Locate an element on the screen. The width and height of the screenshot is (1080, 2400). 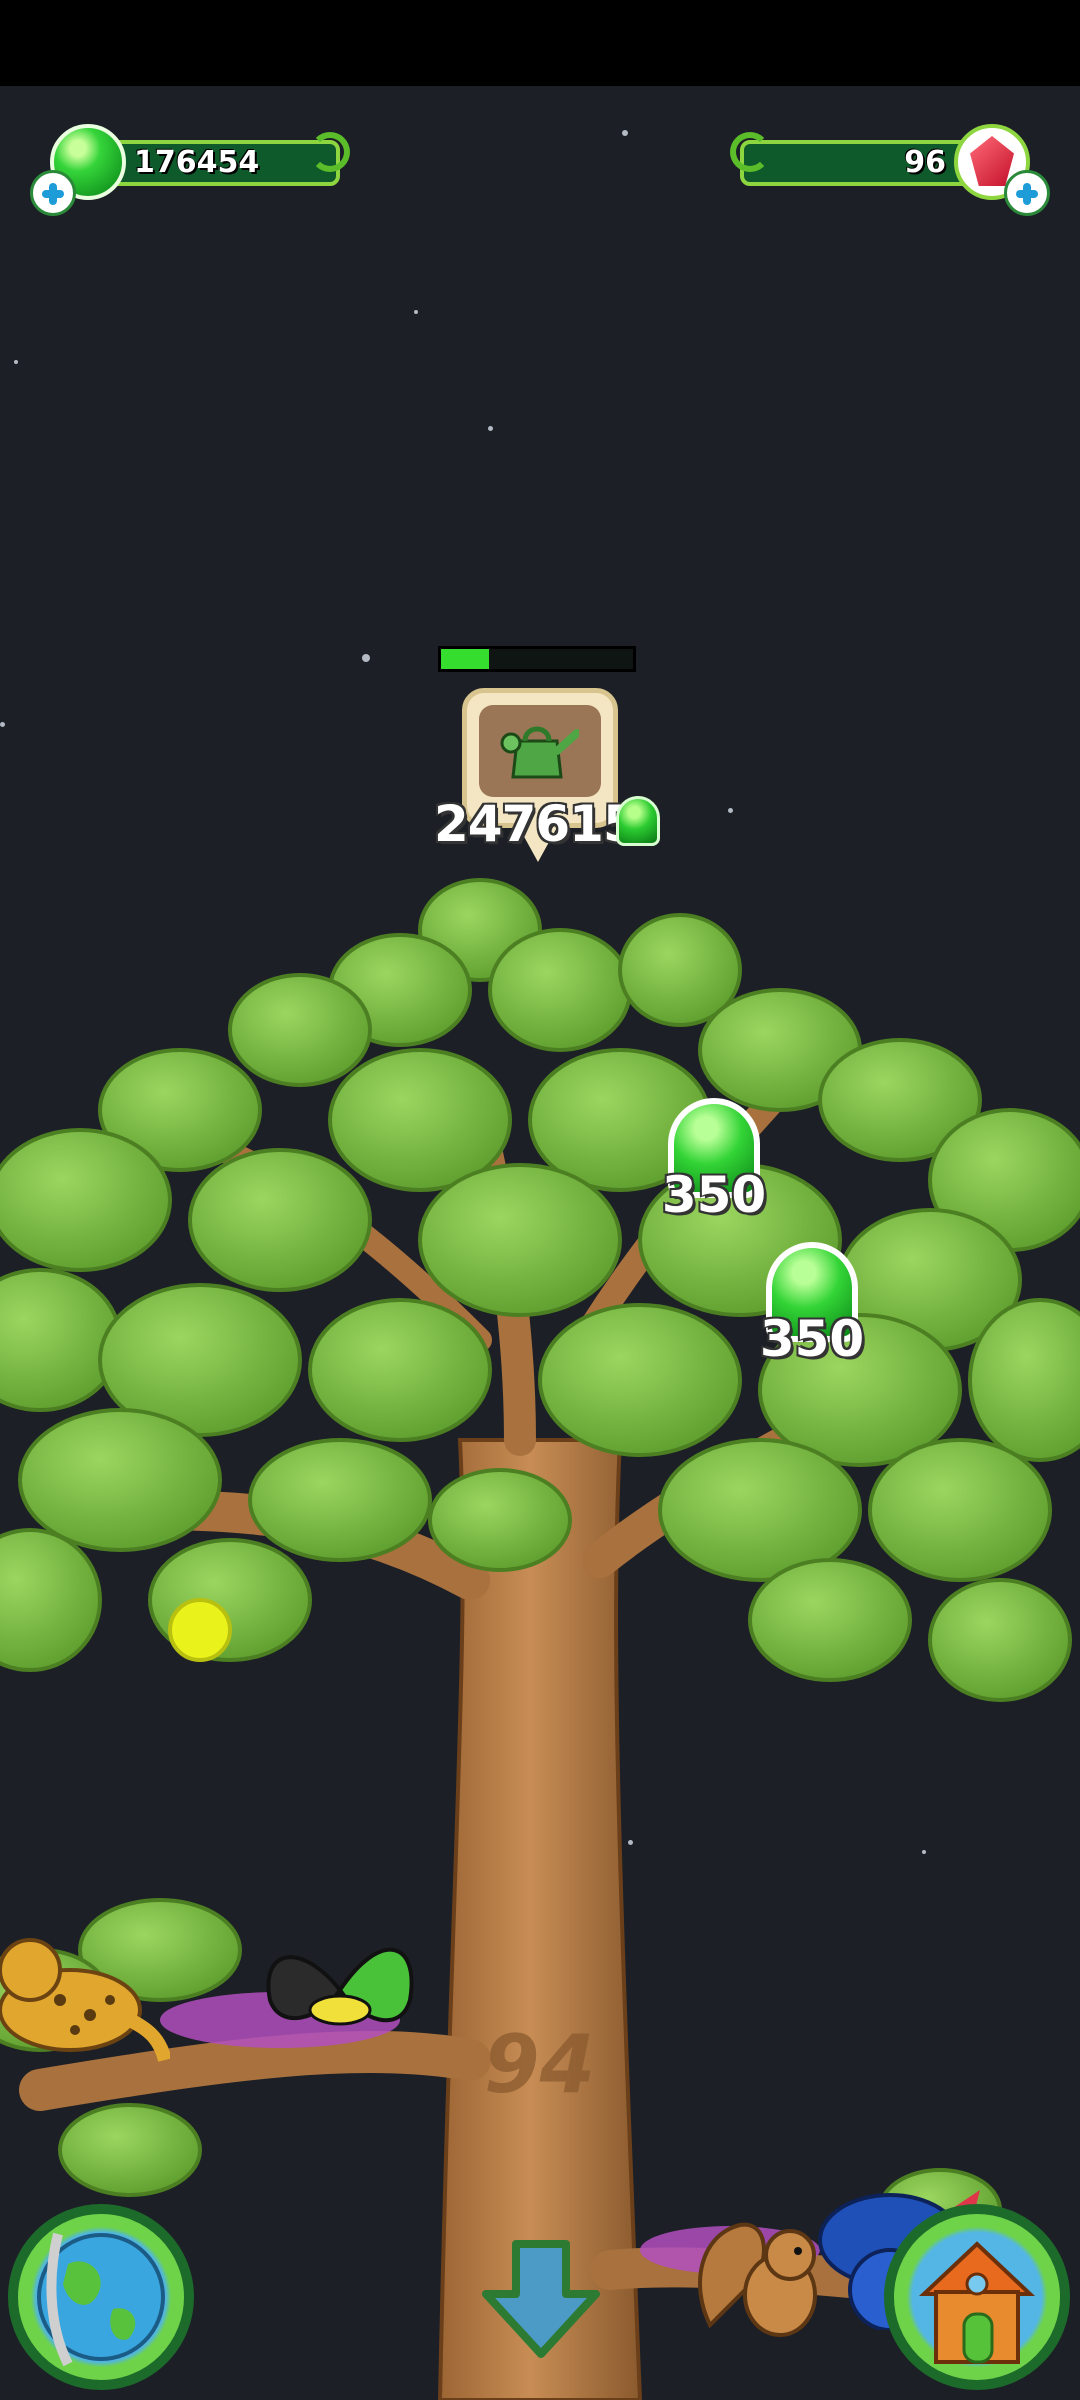
cheetah-icon is located at coordinates (85, 2000).